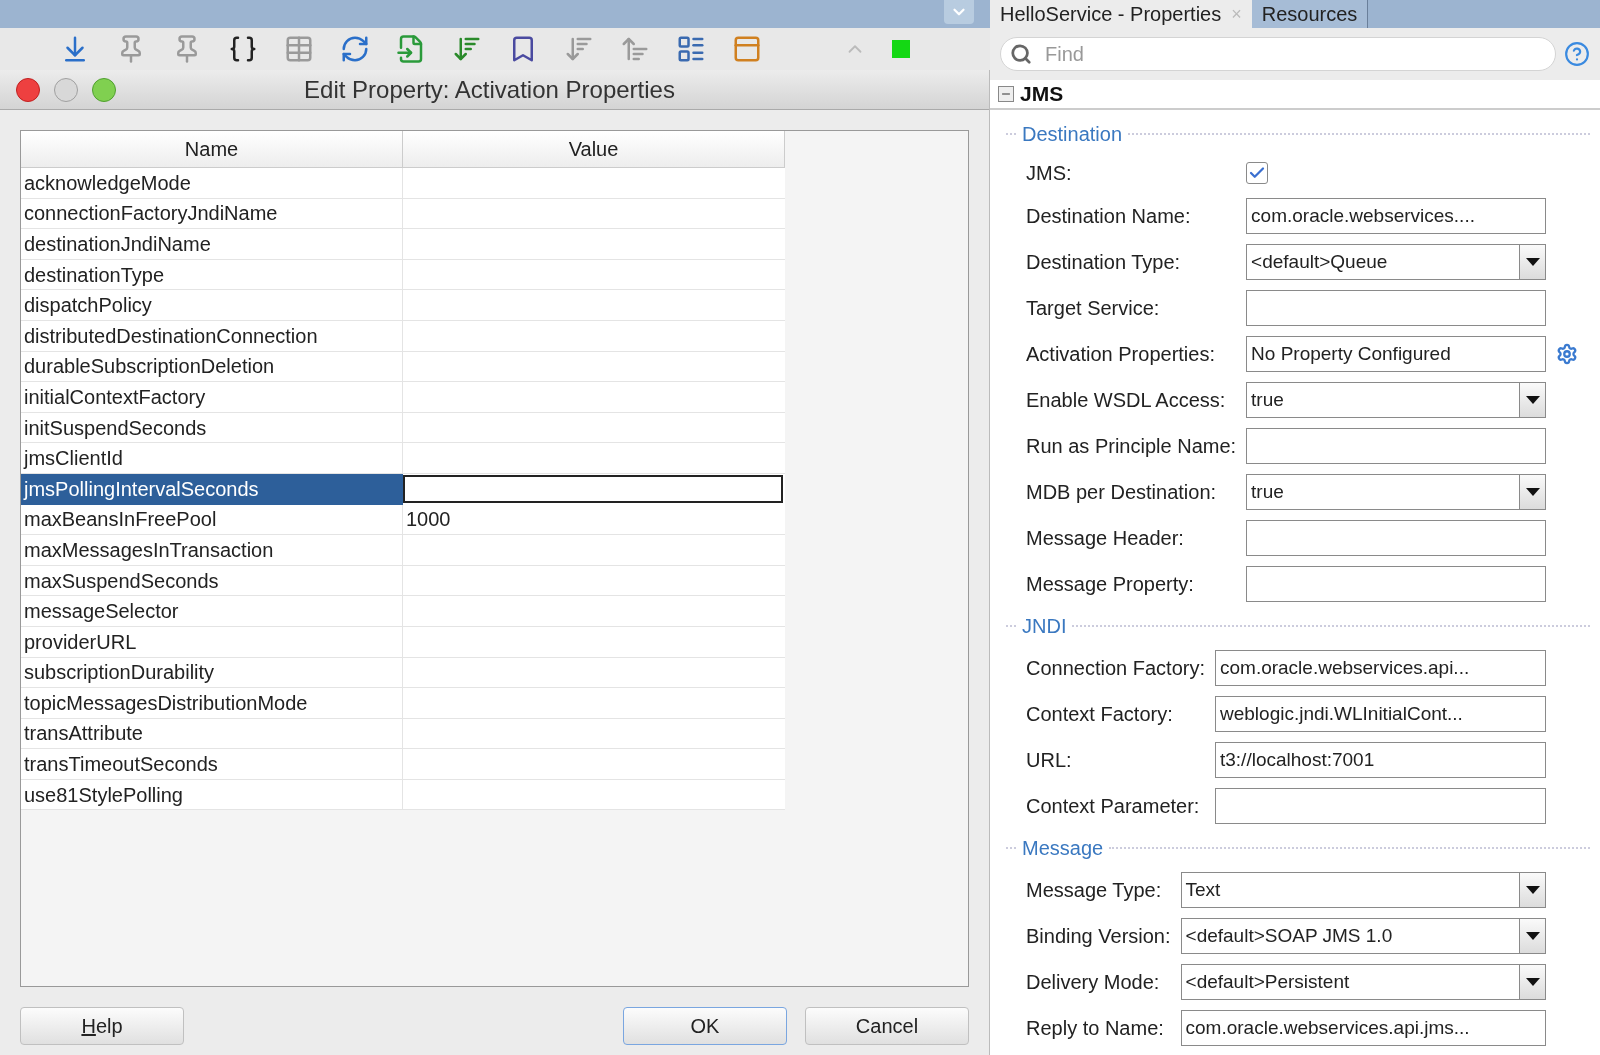 The width and height of the screenshot is (1600, 1055). Describe the element at coordinates (212, 520) in the screenshot. I see `table-cell: maxBeansInFreePool` at that location.